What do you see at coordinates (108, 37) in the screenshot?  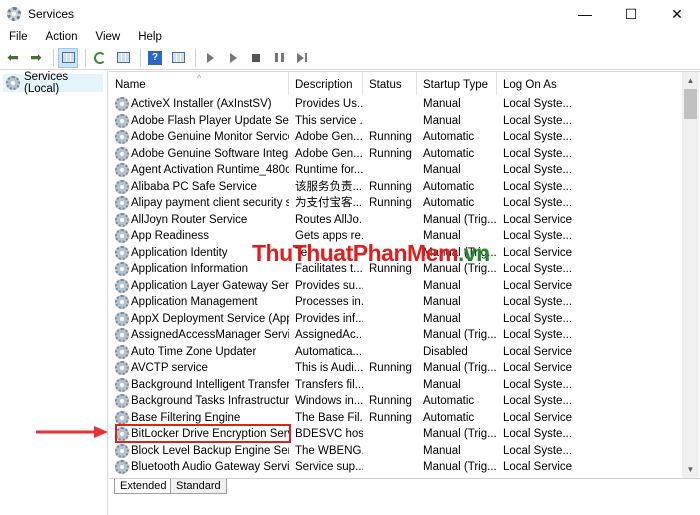 I see `menu-view: View` at bounding box center [108, 37].